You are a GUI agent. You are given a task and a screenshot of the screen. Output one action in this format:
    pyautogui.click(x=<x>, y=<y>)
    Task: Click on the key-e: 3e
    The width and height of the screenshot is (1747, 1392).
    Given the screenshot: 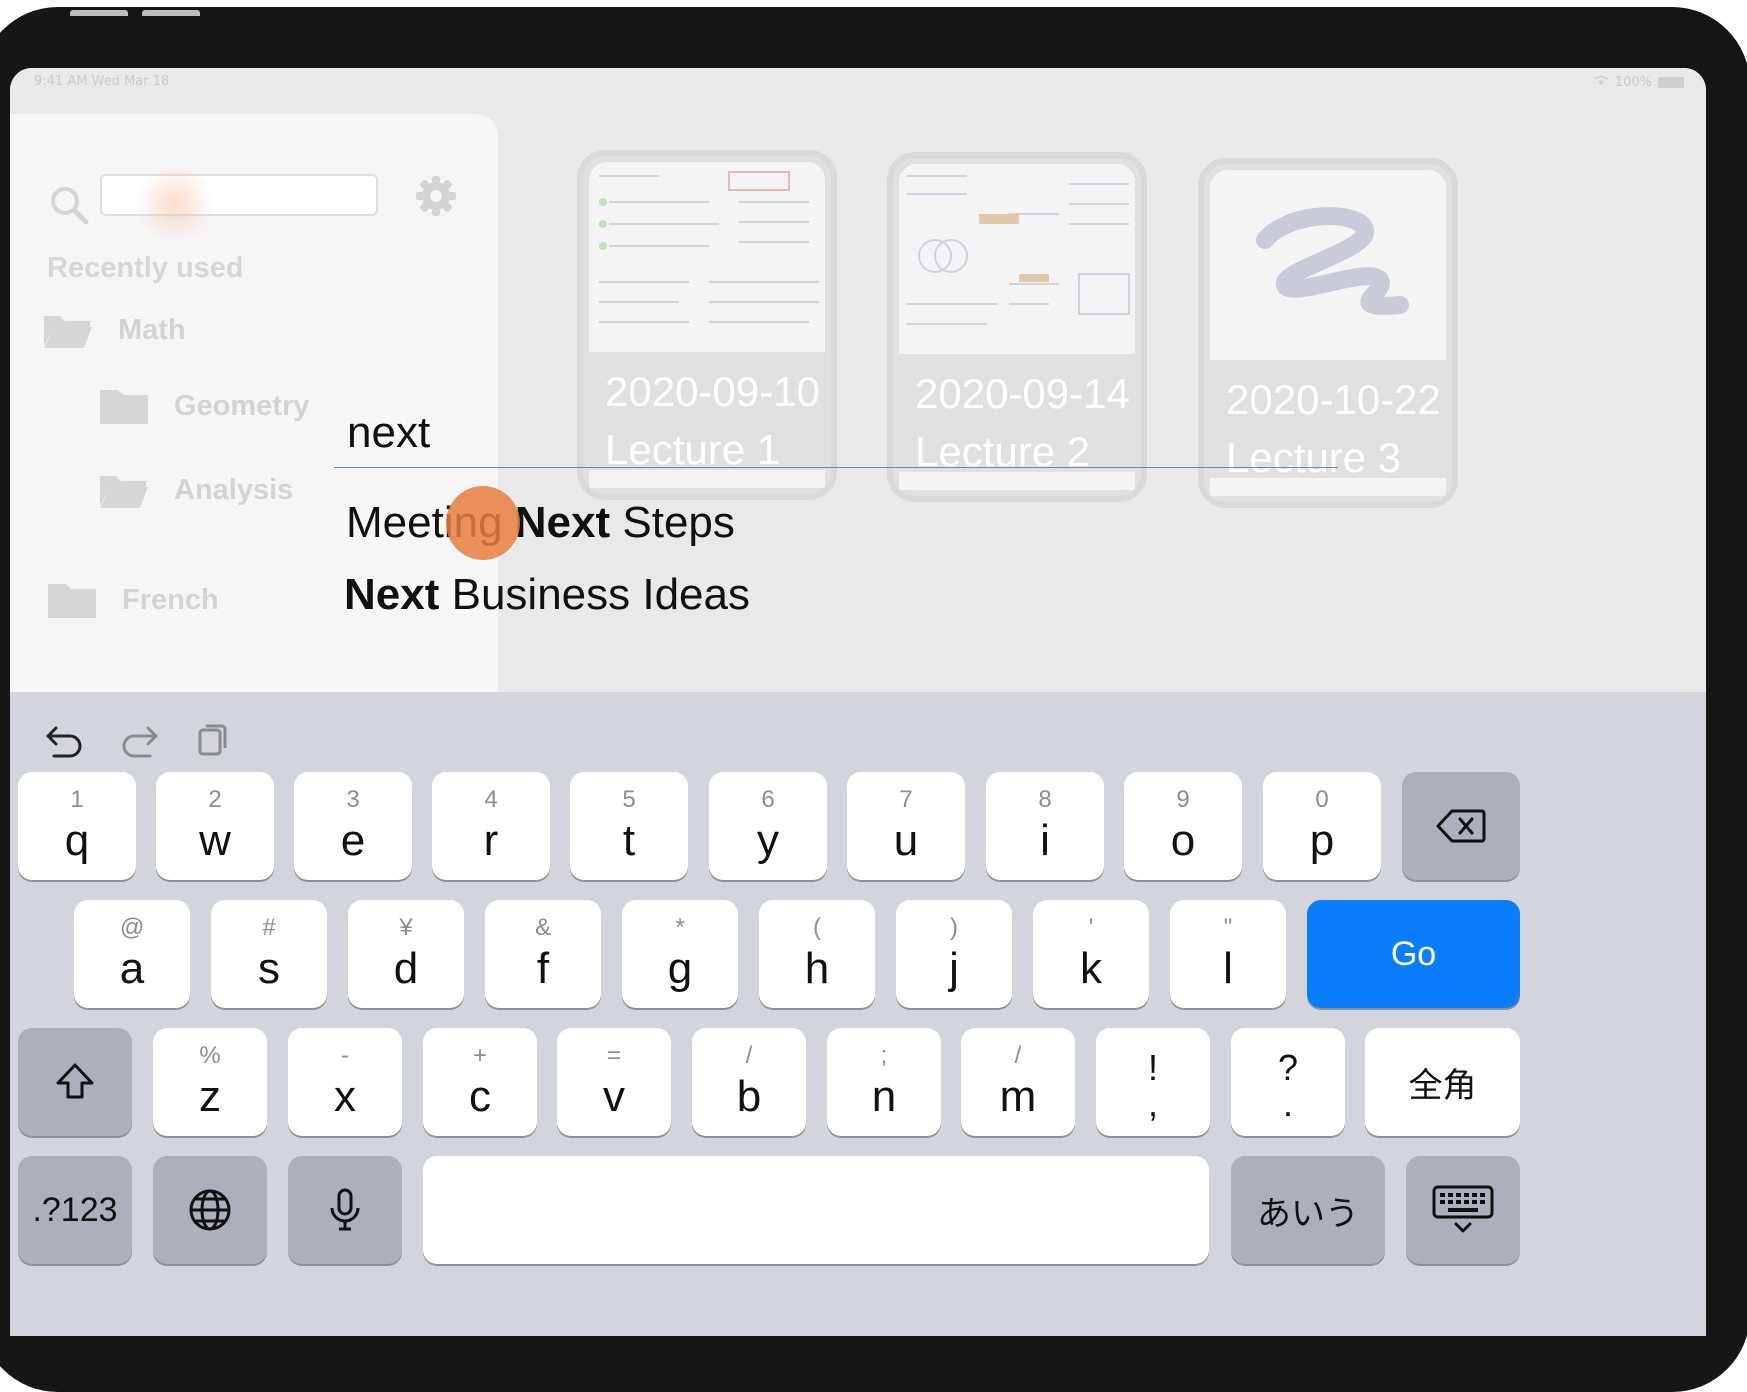 What is the action you would take?
    pyautogui.click(x=353, y=826)
    